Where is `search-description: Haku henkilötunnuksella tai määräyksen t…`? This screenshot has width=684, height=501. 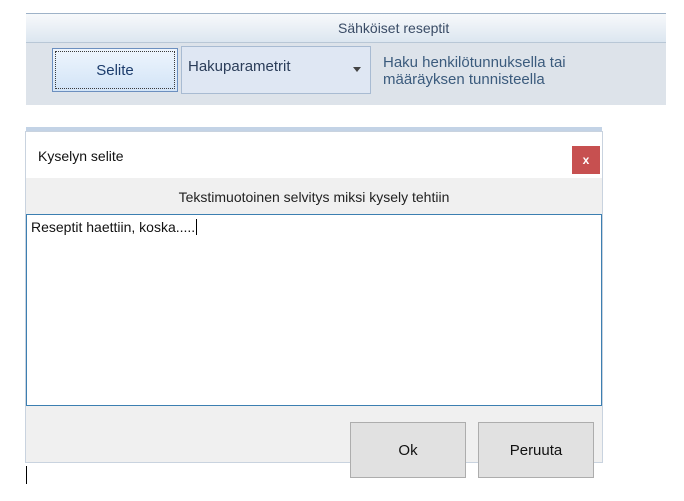 search-description: Haku henkilötunnuksella tai määräyksen t… is located at coordinates (474, 71).